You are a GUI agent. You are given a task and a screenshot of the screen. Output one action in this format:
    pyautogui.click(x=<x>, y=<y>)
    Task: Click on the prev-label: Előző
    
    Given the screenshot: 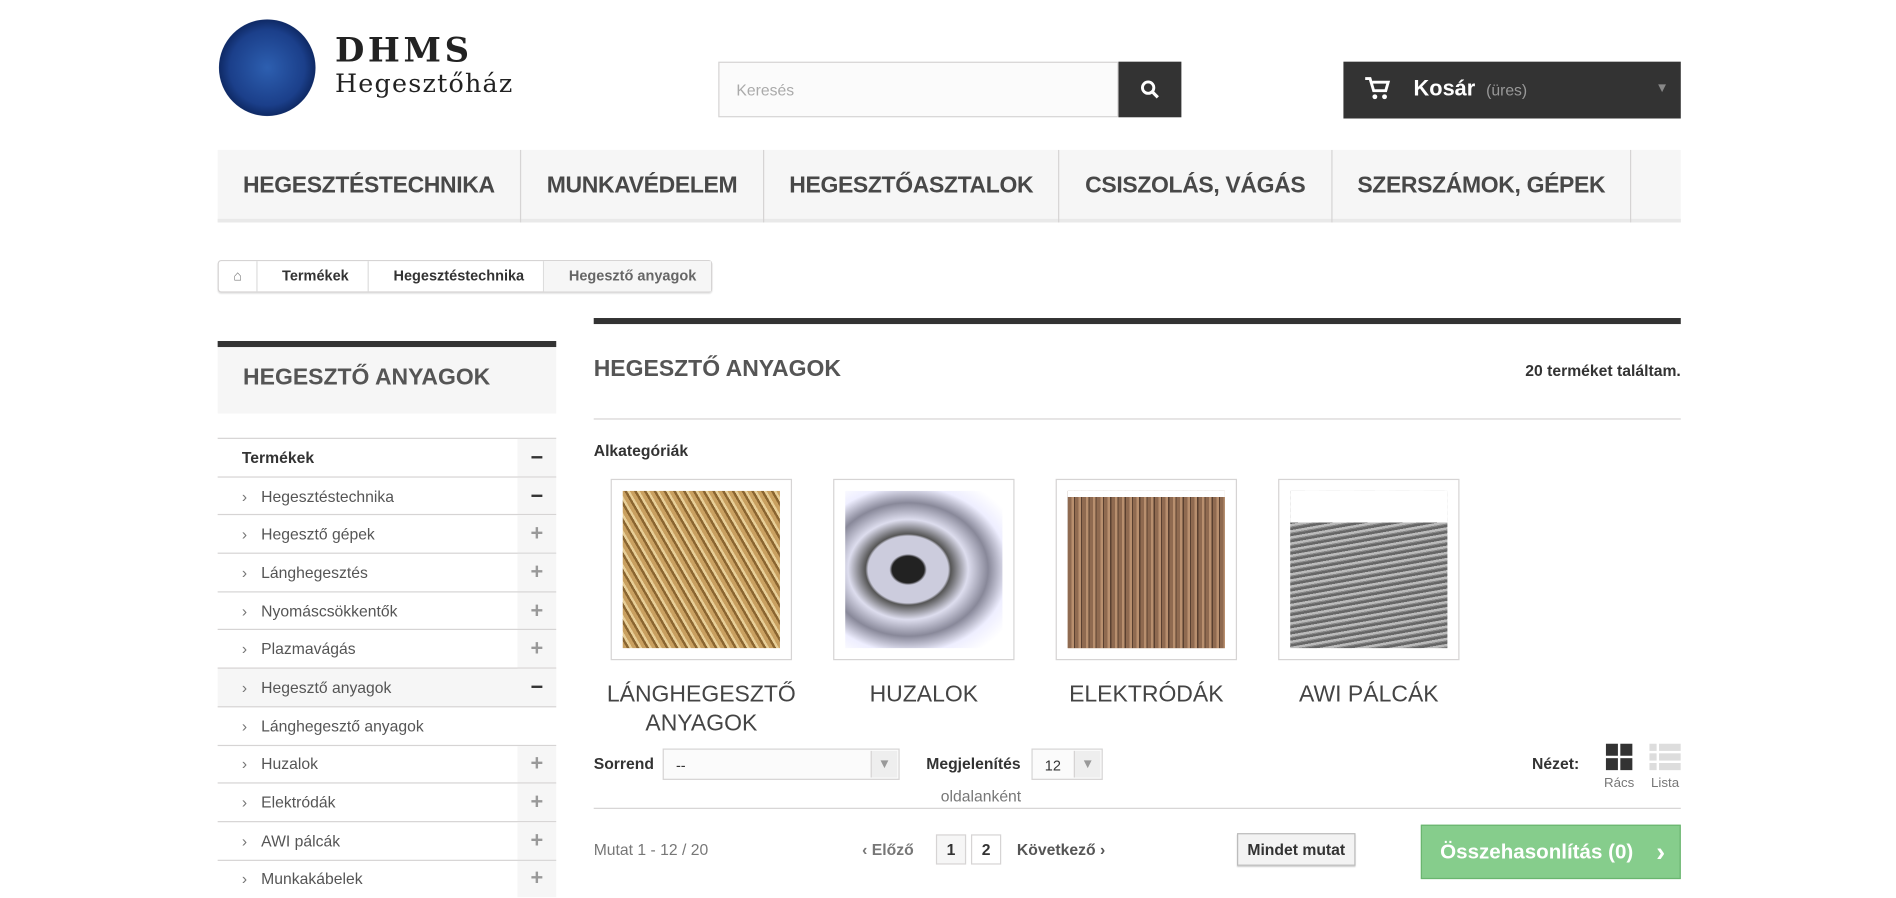 What is the action you would take?
    pyautogui.click(x=892, y=849)
    